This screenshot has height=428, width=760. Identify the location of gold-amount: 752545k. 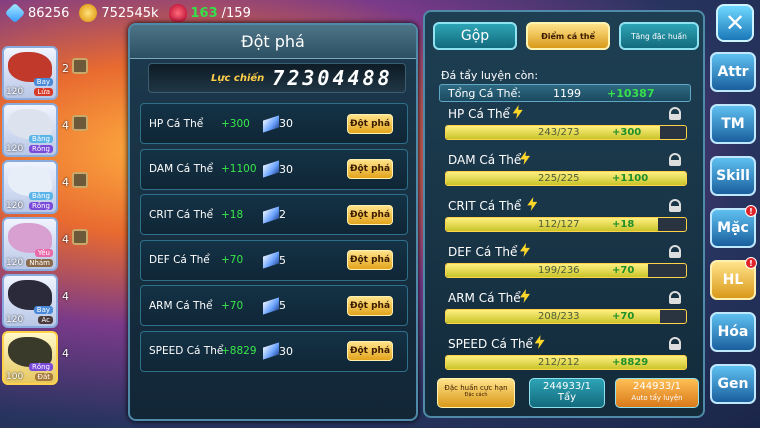
(130, 13).